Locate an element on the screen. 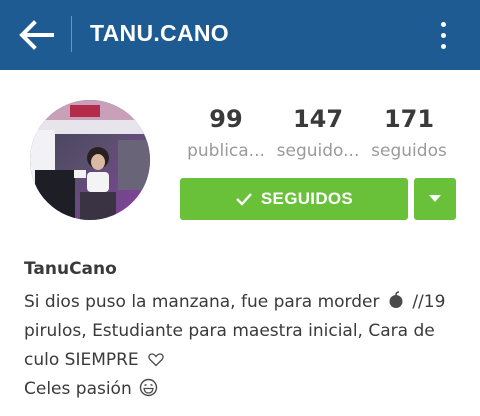 This screenshot has height=416, width=480. following-count: 171 is located at coordinates (409, 119).